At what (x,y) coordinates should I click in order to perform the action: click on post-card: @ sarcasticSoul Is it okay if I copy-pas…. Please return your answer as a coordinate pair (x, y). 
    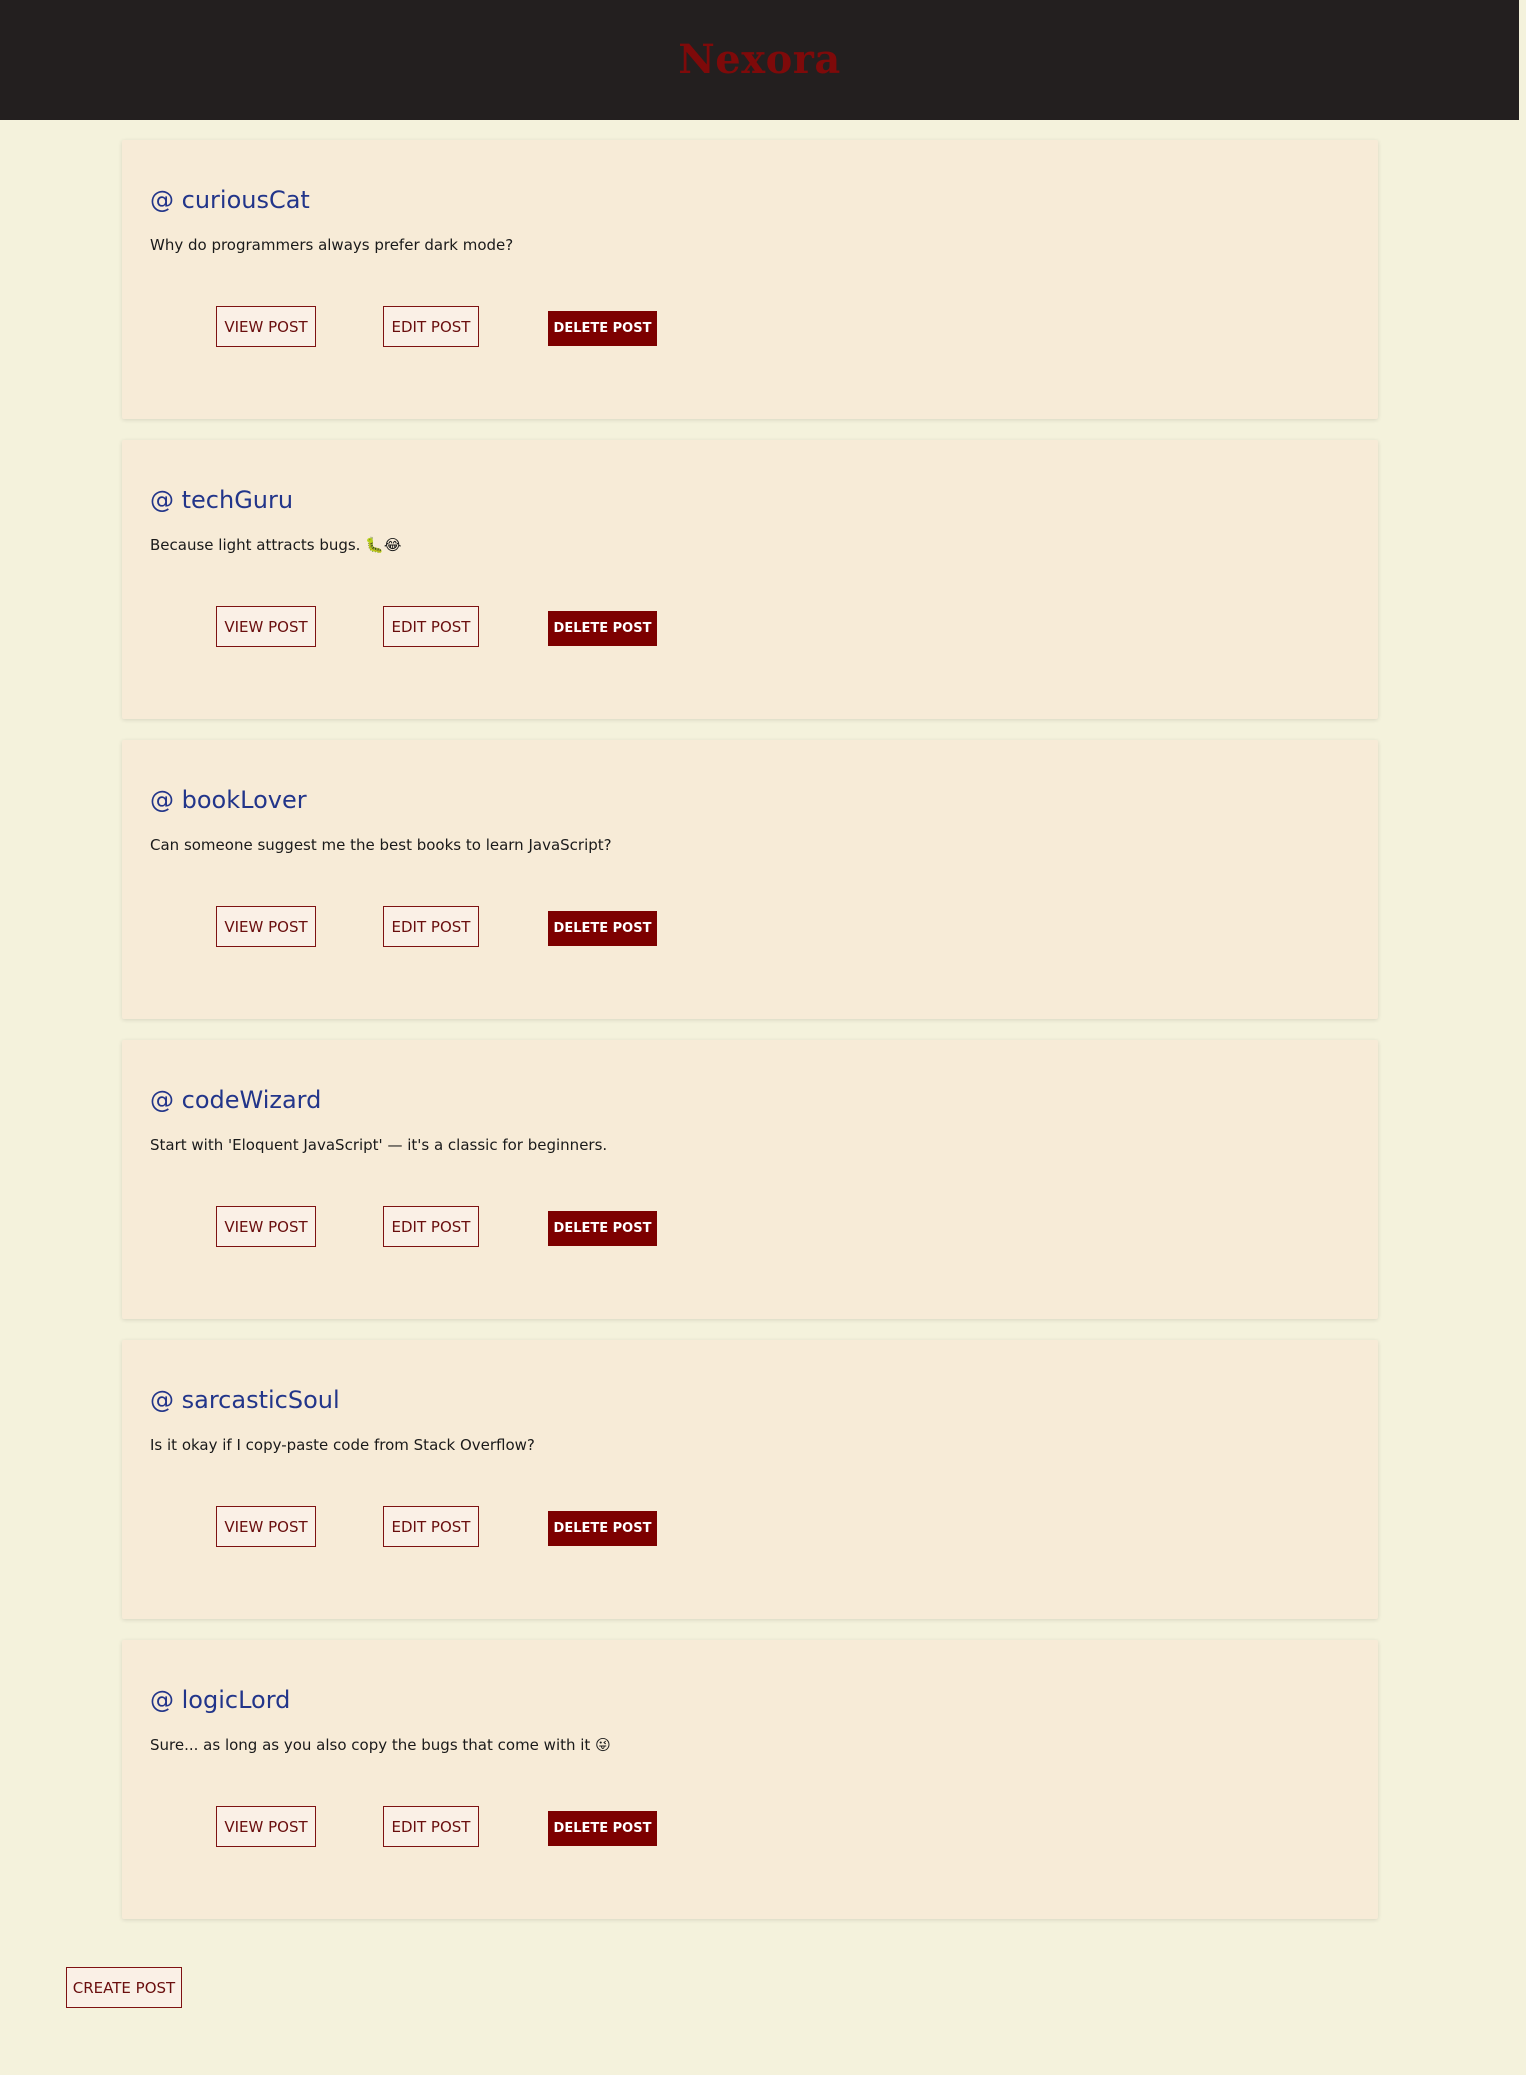
    Looking at the image, I should click on (750, 1479).